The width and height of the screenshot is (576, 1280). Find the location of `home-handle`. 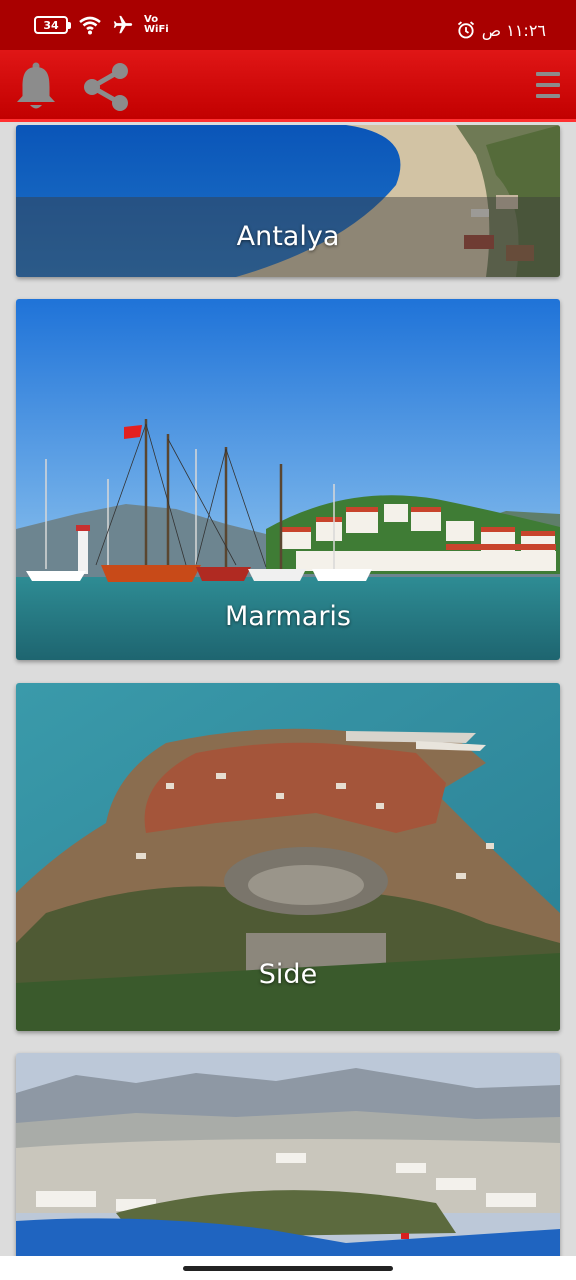

home-handle is located at coordinates (288, 1268).